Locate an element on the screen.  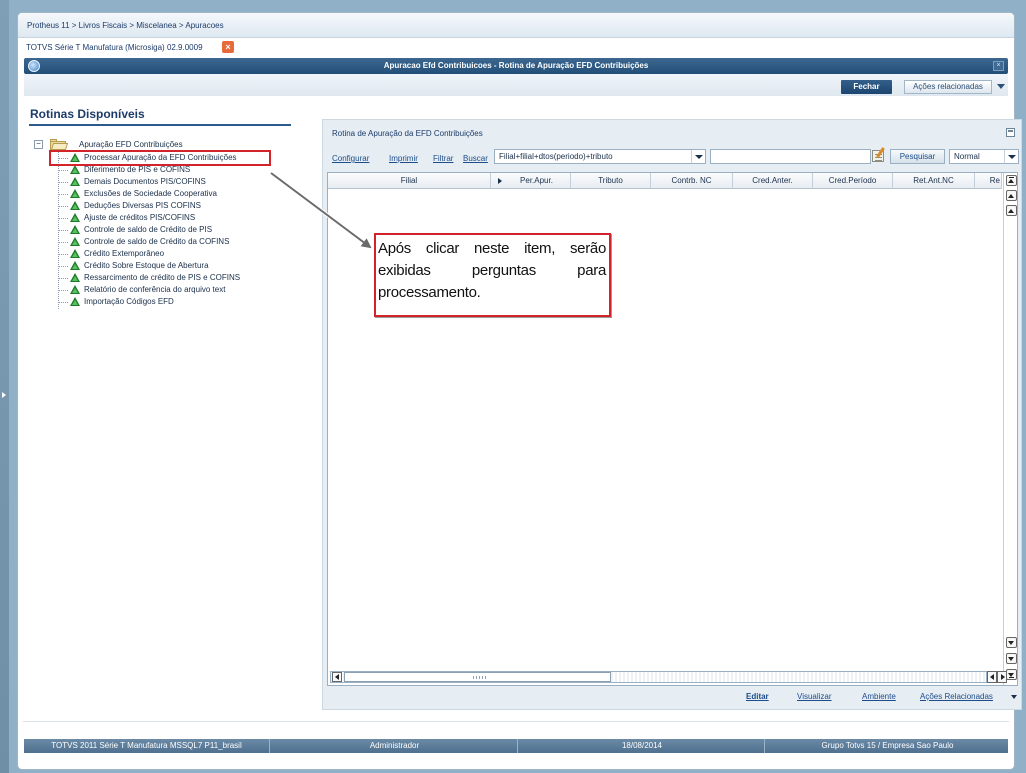
grip-icon is located at coordinates (480, 677).